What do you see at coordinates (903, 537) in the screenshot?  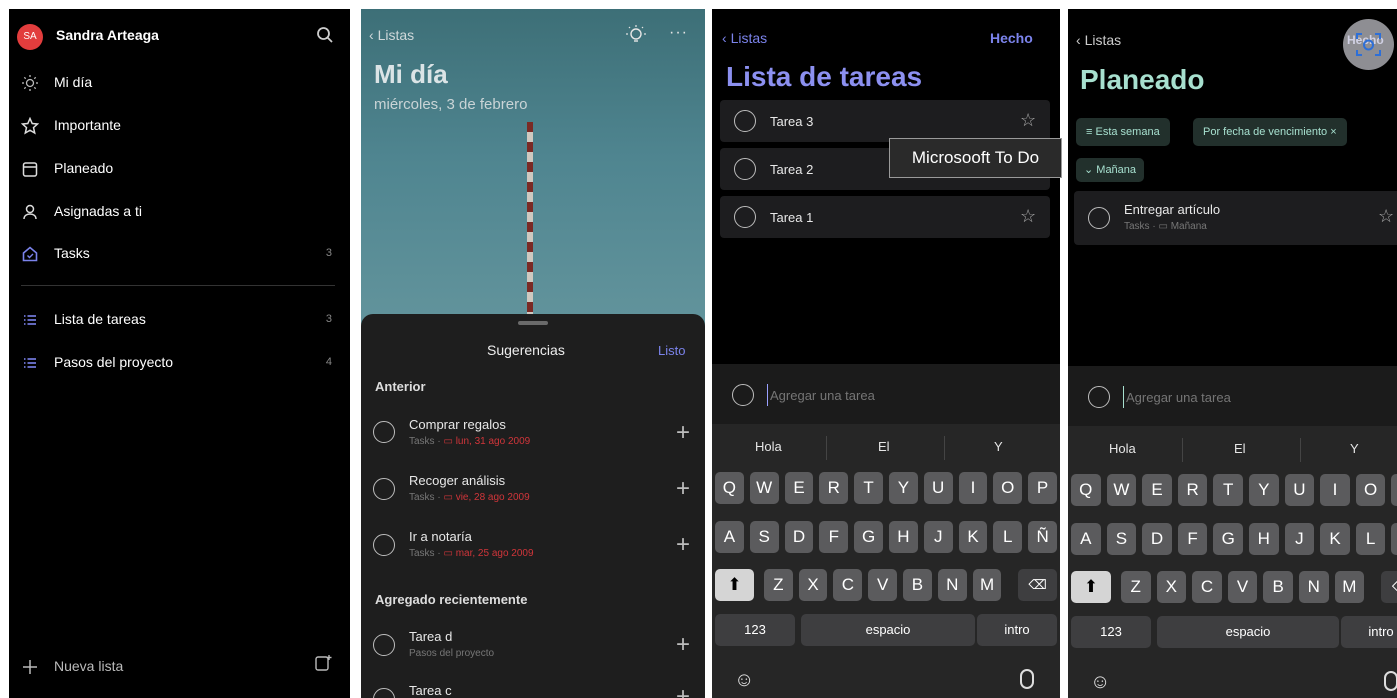 I see `key-h: H` at bounding box center [903, 537].